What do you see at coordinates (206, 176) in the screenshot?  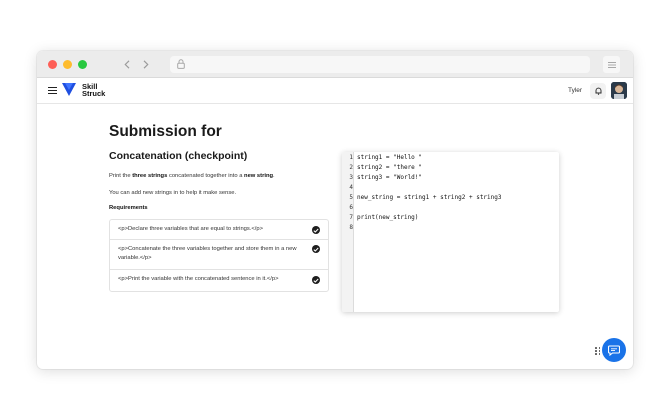 I see `instruction-part: concatenated together into a` at bounding box center [206, 176].